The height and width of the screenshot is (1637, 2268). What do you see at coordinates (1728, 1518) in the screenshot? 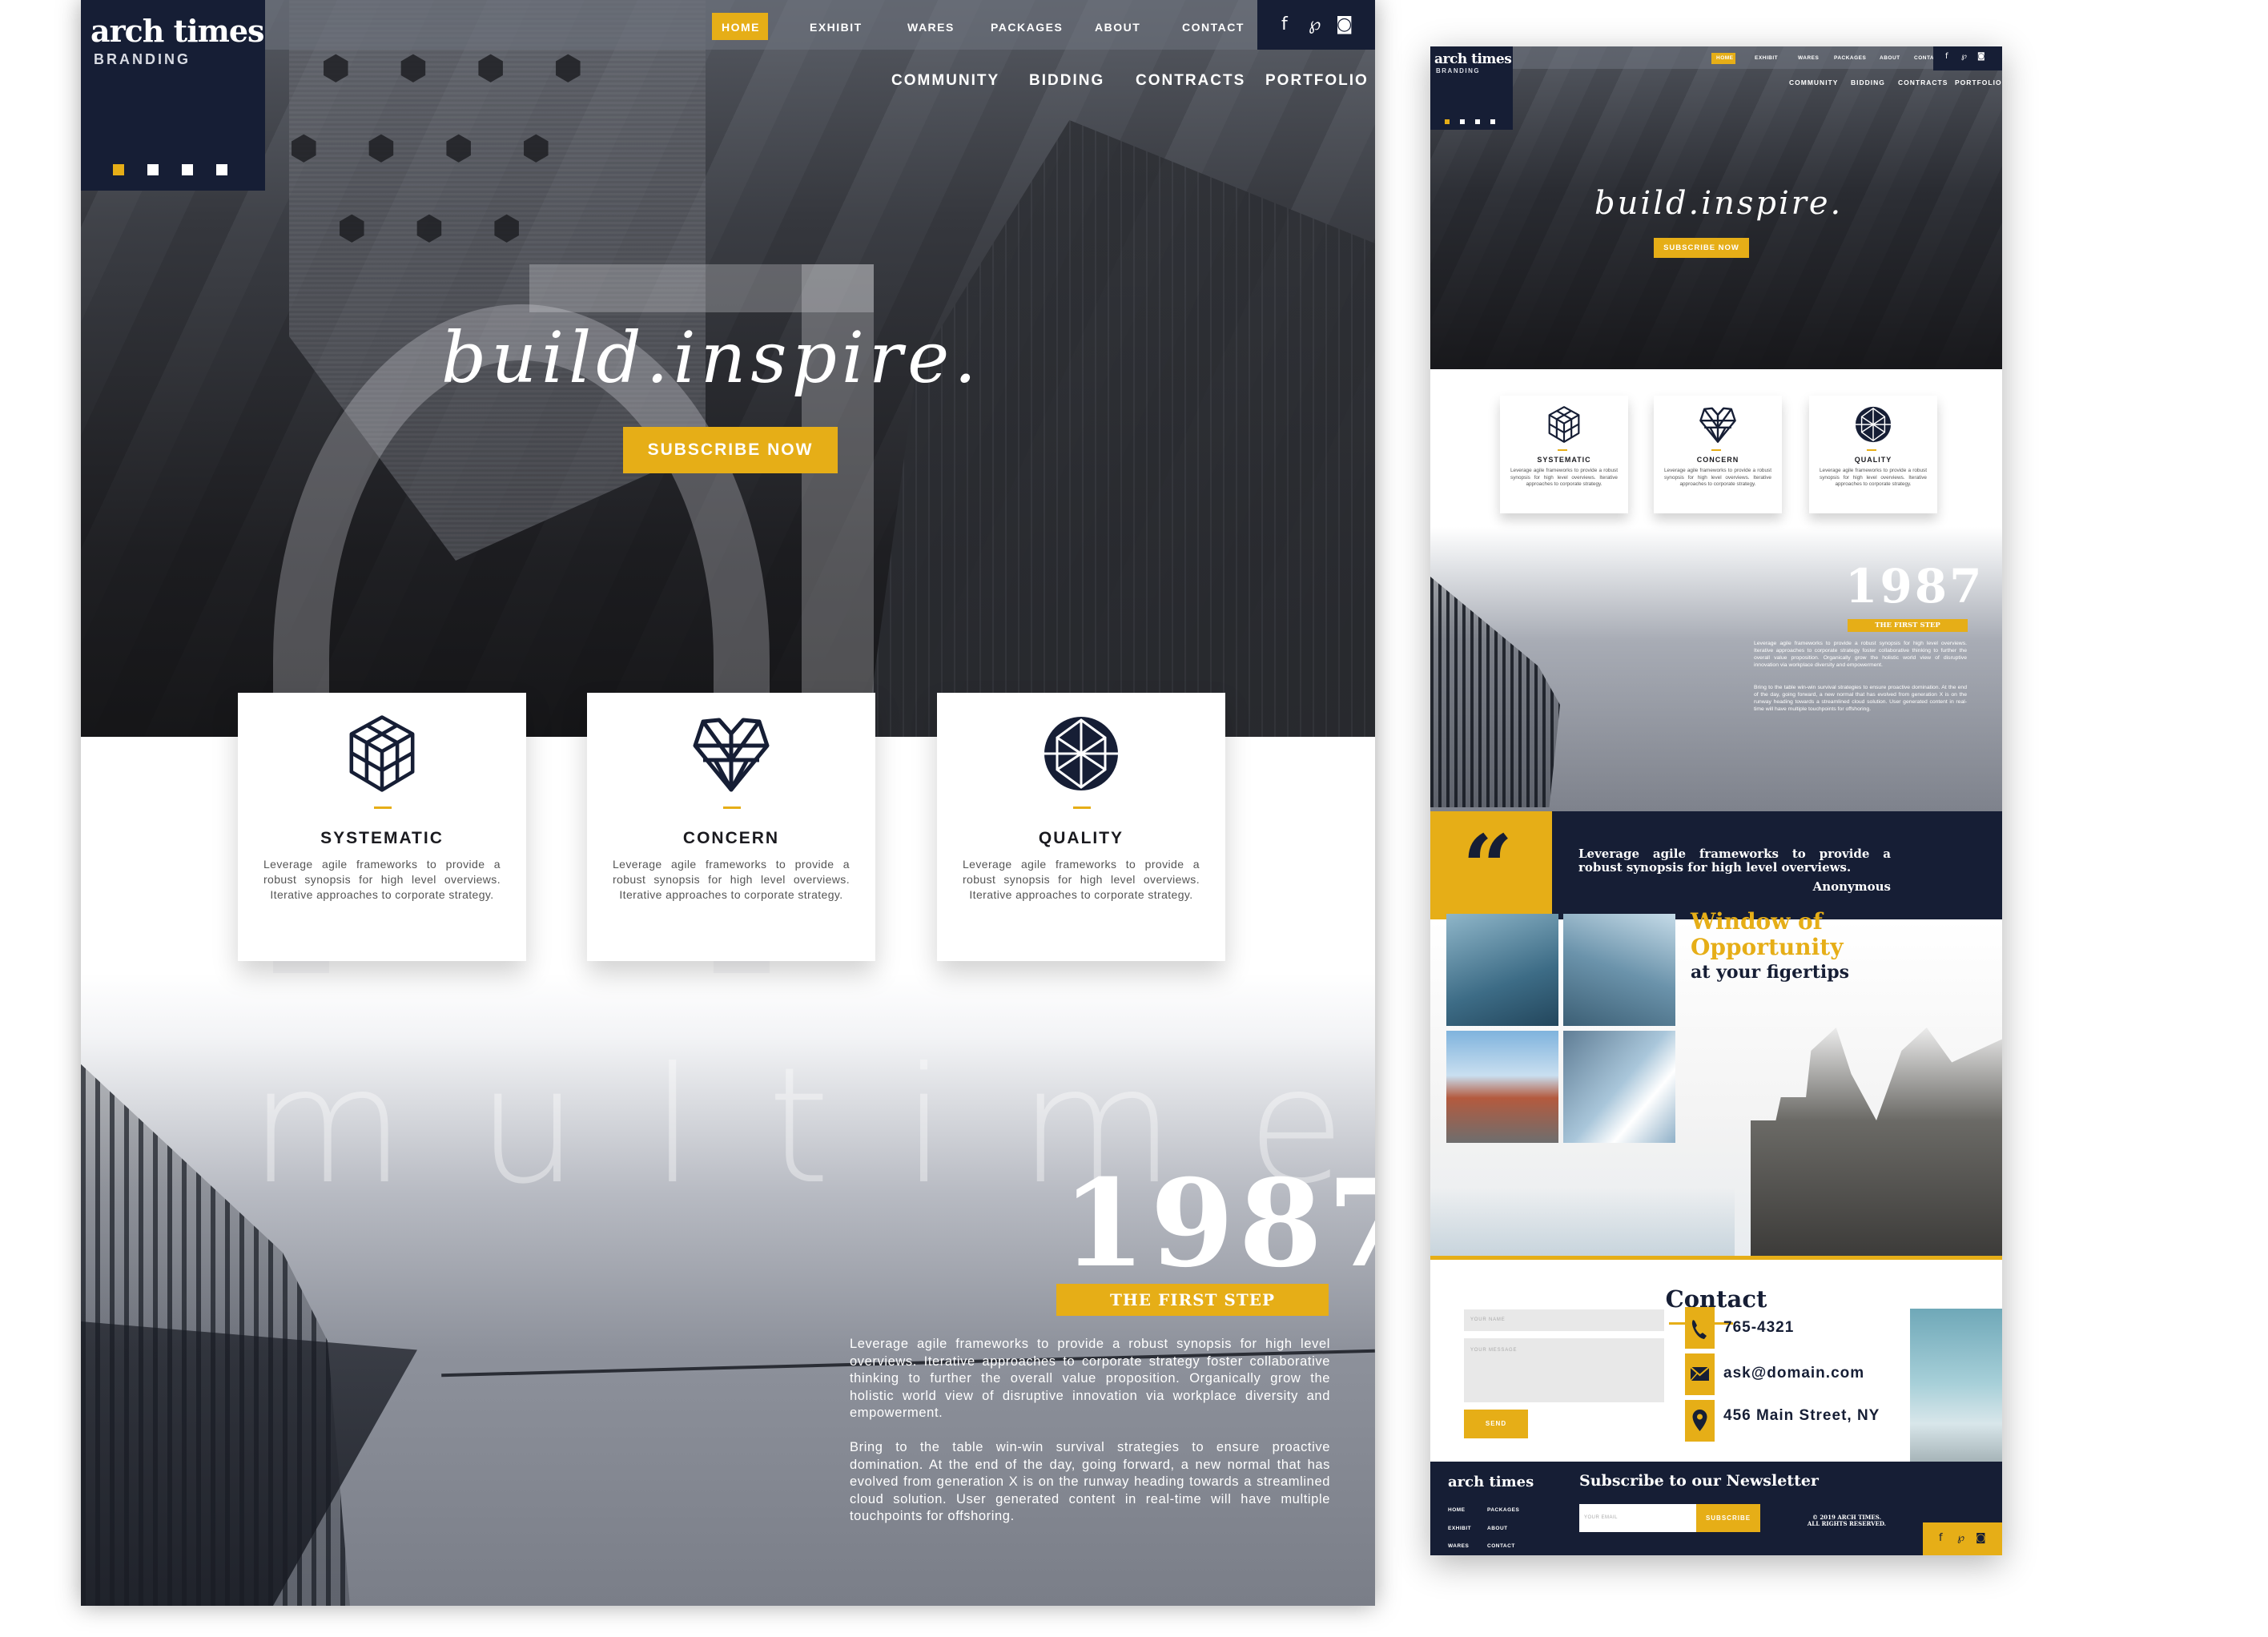
I see `newsletter-subscribe-button: SUBSCRIBE` at bounding box center [1728, 1518].